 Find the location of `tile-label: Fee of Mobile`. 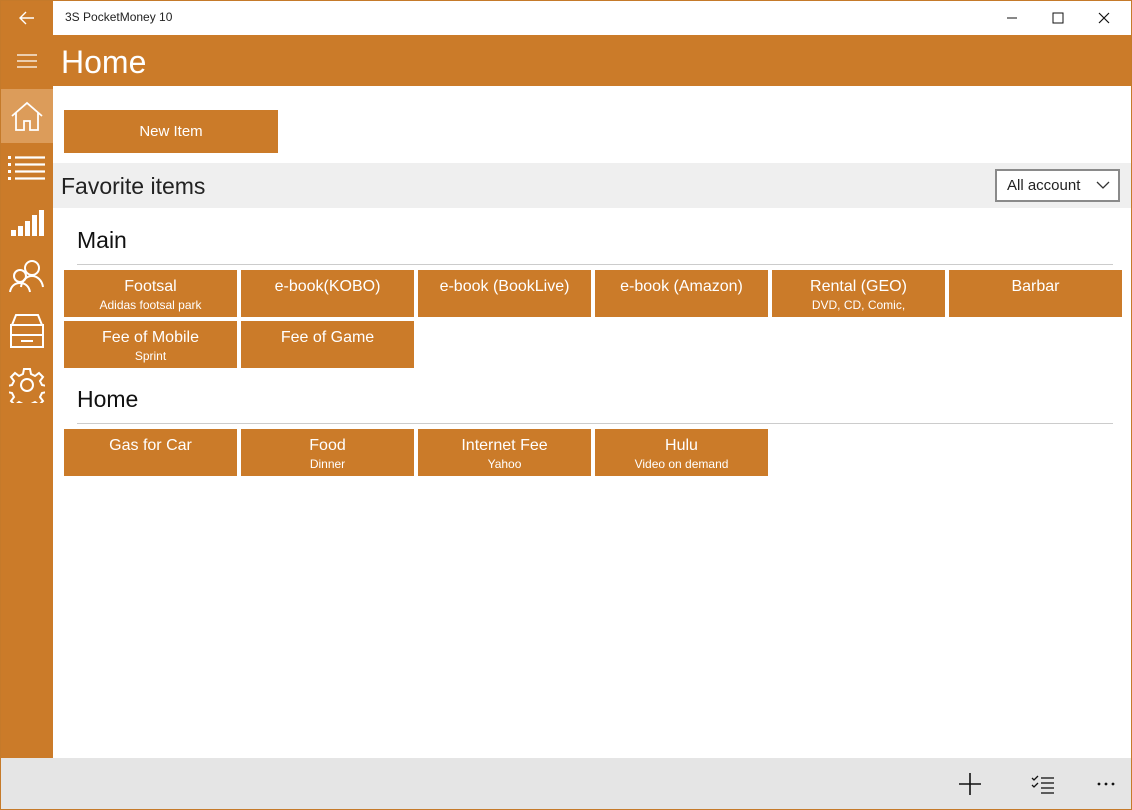

tile-label: Fee of Mobile is located at coordinates (150, 337).